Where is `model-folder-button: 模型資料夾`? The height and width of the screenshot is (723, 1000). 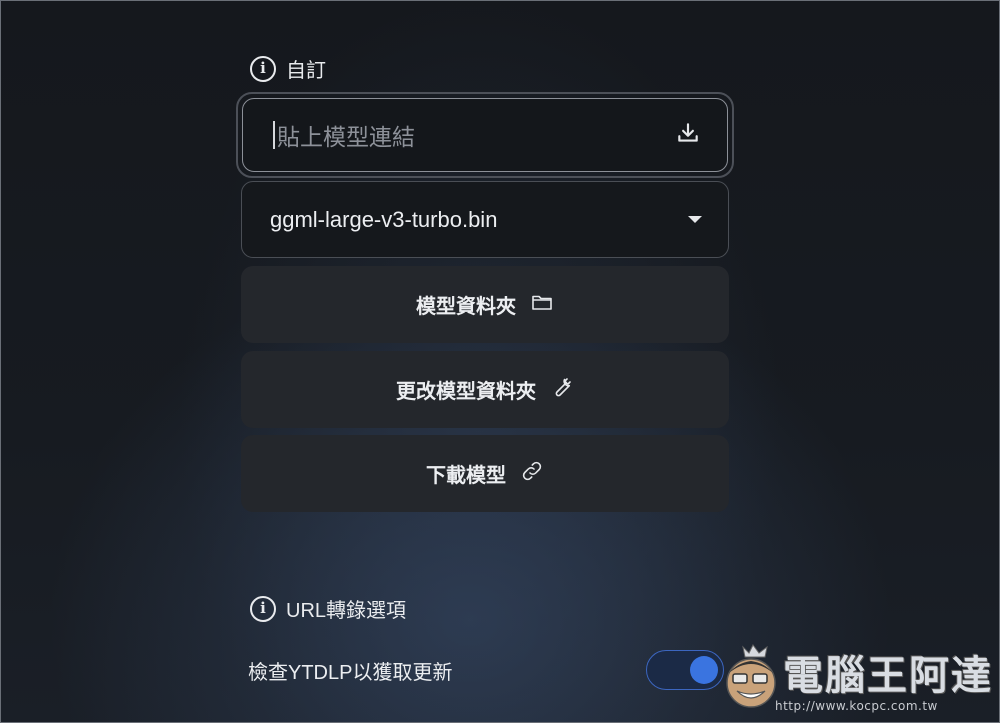
model-folder-button: 模型資料夾 is located at coordinates (485, 304).